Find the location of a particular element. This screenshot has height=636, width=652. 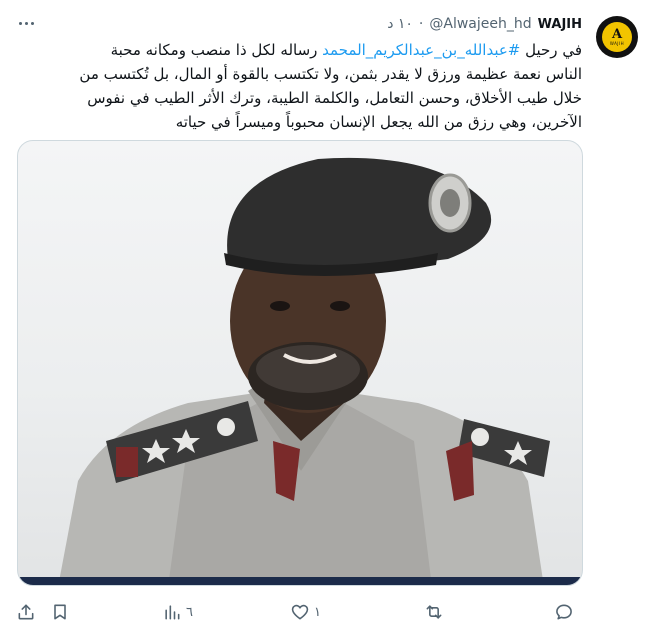

tweet-text-segment: رساله لكل ذا منصب ومكانه محبة is located at coordinates (216, 50).